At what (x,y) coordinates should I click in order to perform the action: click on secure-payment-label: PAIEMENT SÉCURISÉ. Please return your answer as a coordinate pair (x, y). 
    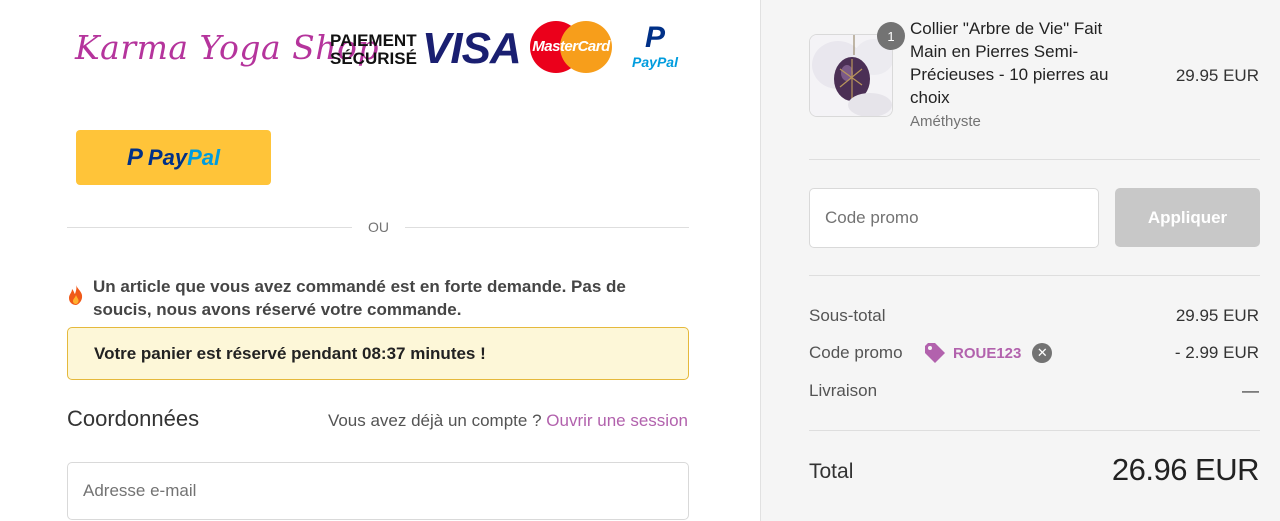
    Looking at the image, I should click on (373, 50).